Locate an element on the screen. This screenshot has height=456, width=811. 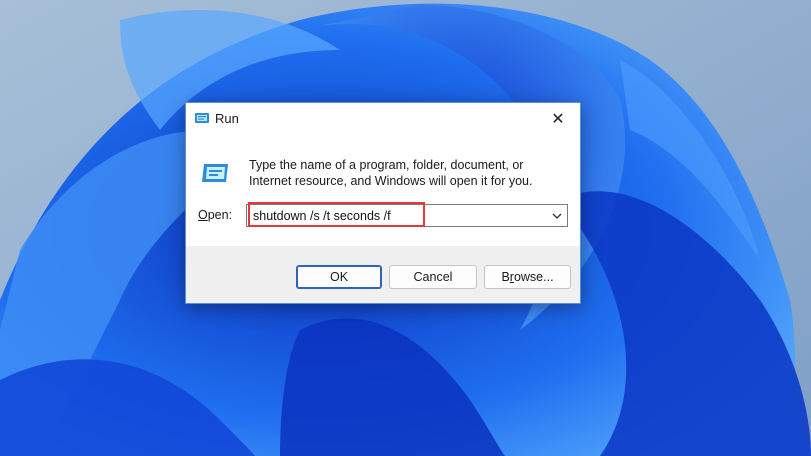
open-combobox is located at coordinates (407, 215).